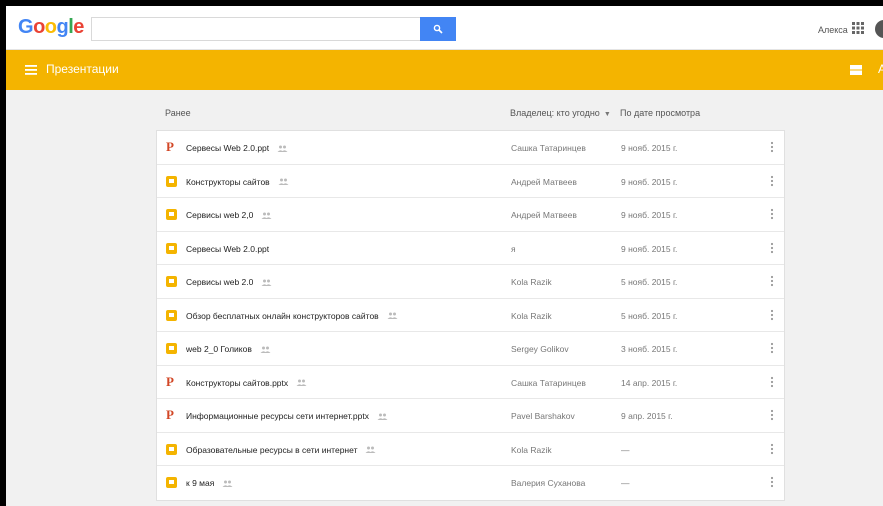  I want to click on logo-letter: g, so click(62, 27).